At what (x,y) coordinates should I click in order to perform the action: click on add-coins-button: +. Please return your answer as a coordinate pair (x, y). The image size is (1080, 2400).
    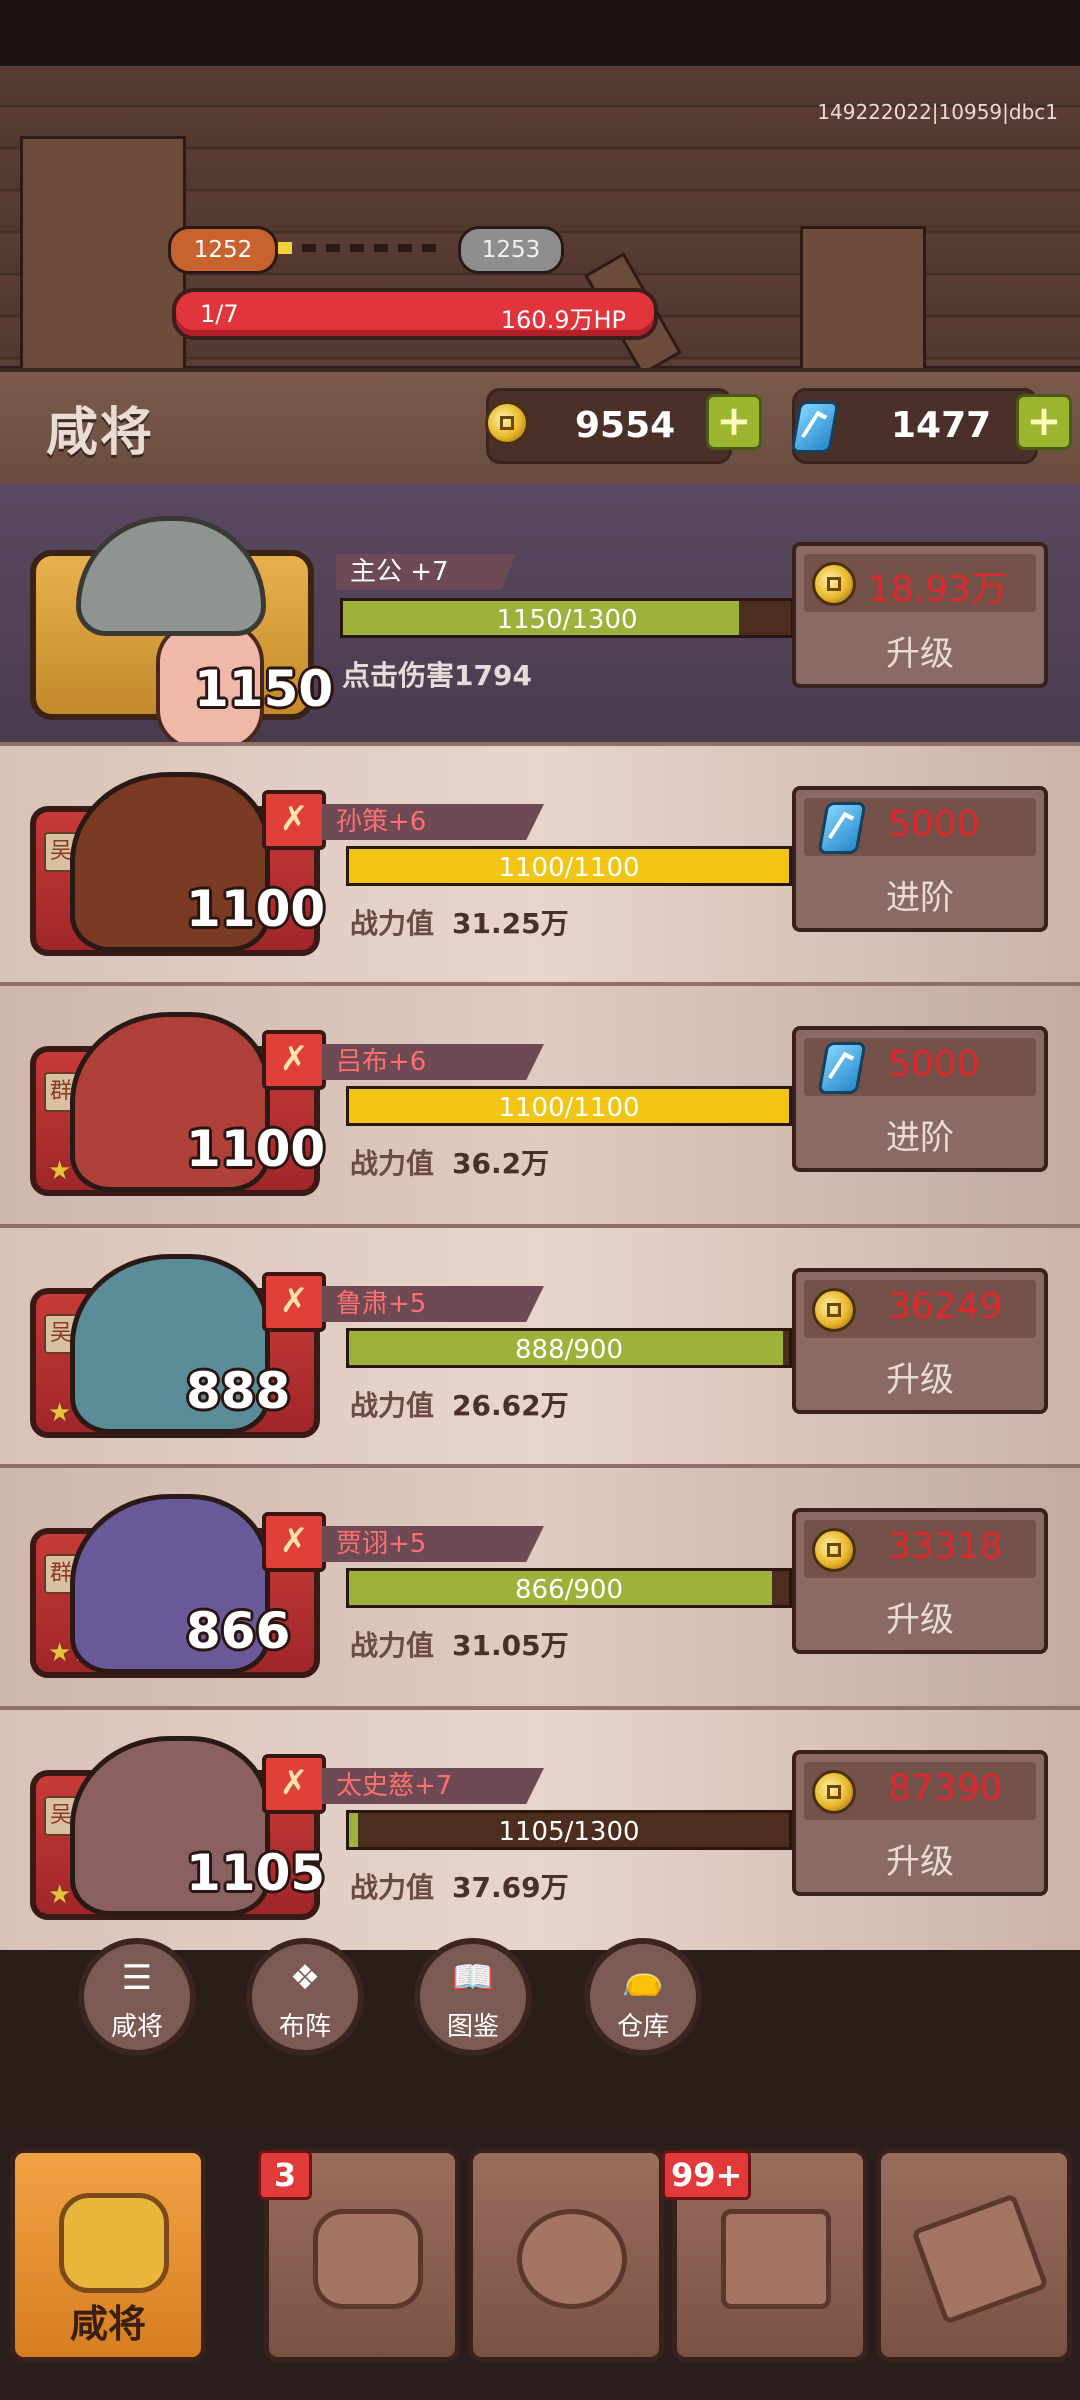
    Looking at the image, I should click on (734, 422).